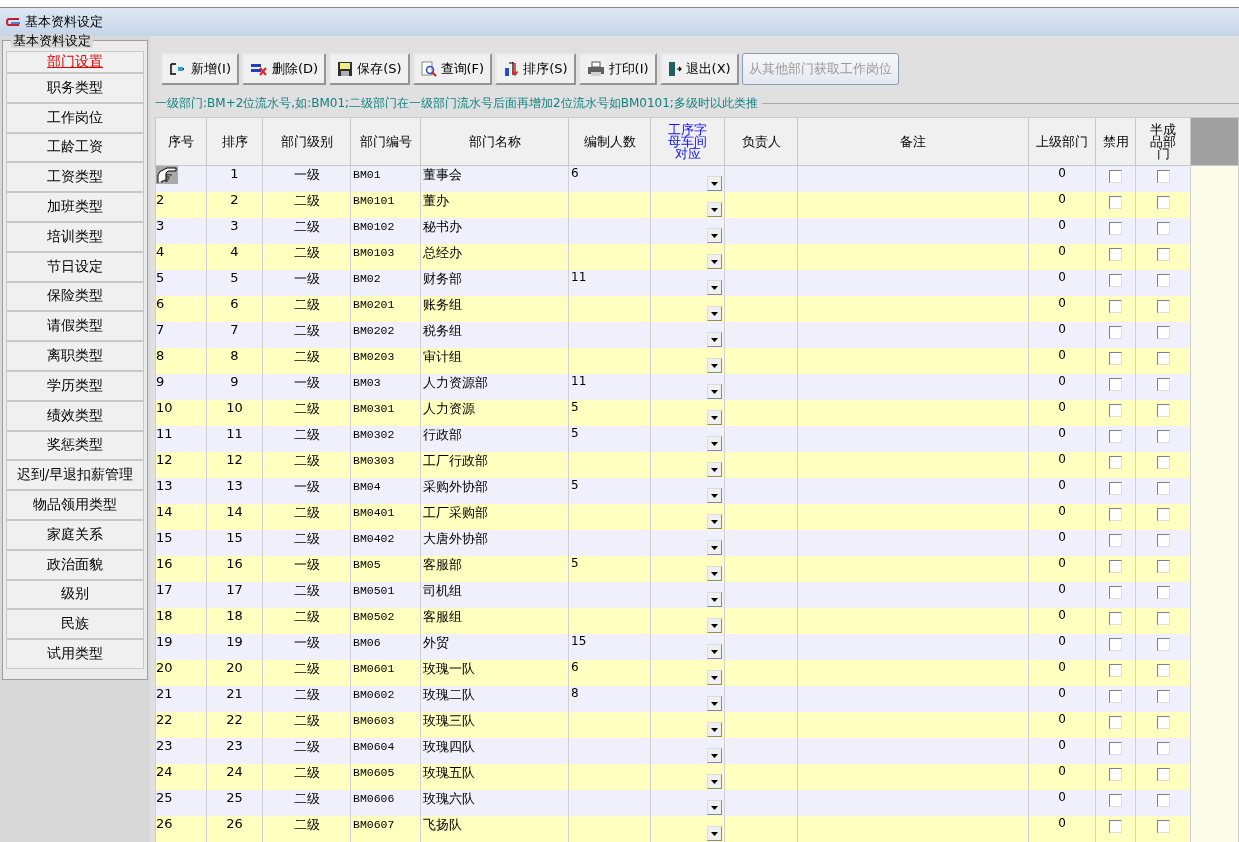 The height and width of the screenshot is (842, 1239). What do you see at coordinates (535, 69) in the screenshot?
I see `toolbar-button: 排序(S)` at bounding box center [535, 69].